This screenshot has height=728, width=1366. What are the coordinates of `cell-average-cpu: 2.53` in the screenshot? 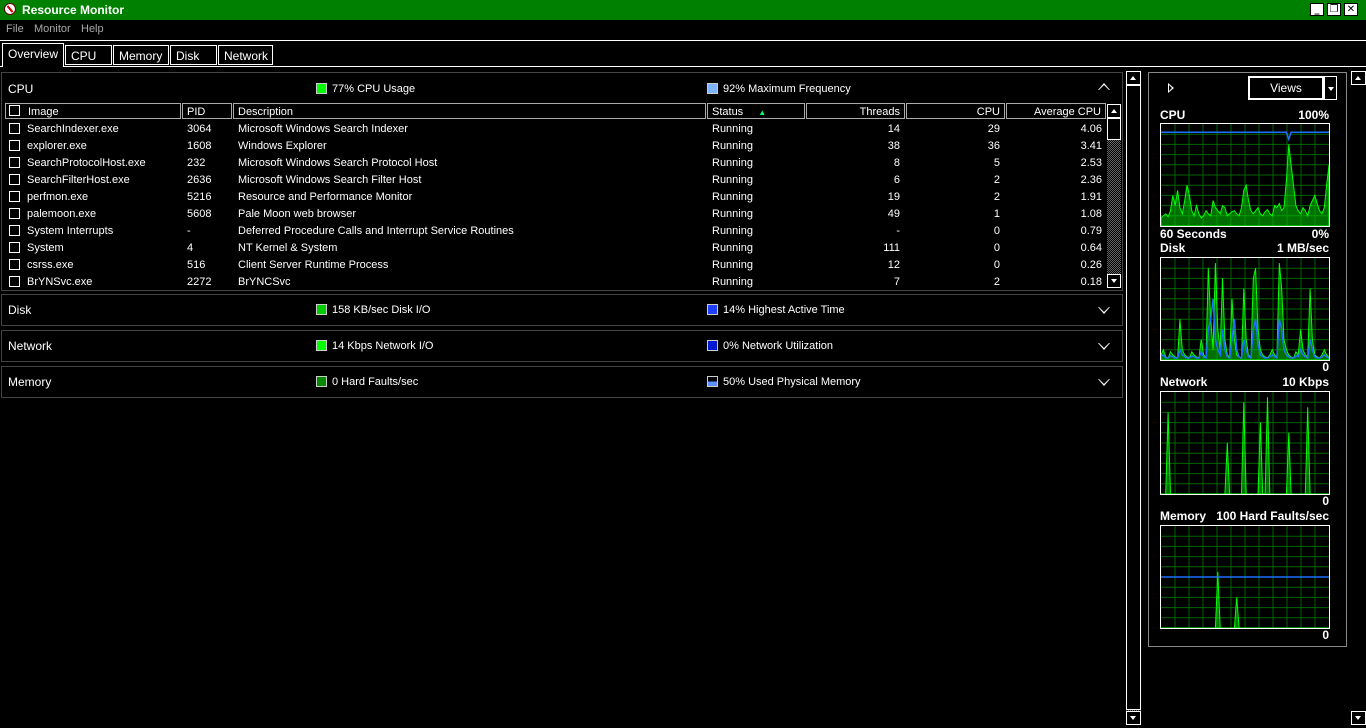 It's located at (1091, 163).